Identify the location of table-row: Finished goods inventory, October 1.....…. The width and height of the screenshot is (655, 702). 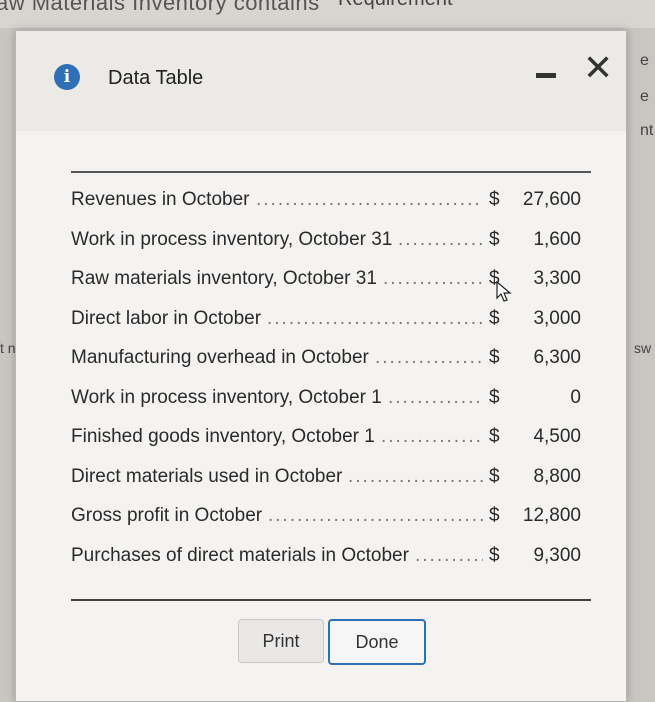
(331, 436).